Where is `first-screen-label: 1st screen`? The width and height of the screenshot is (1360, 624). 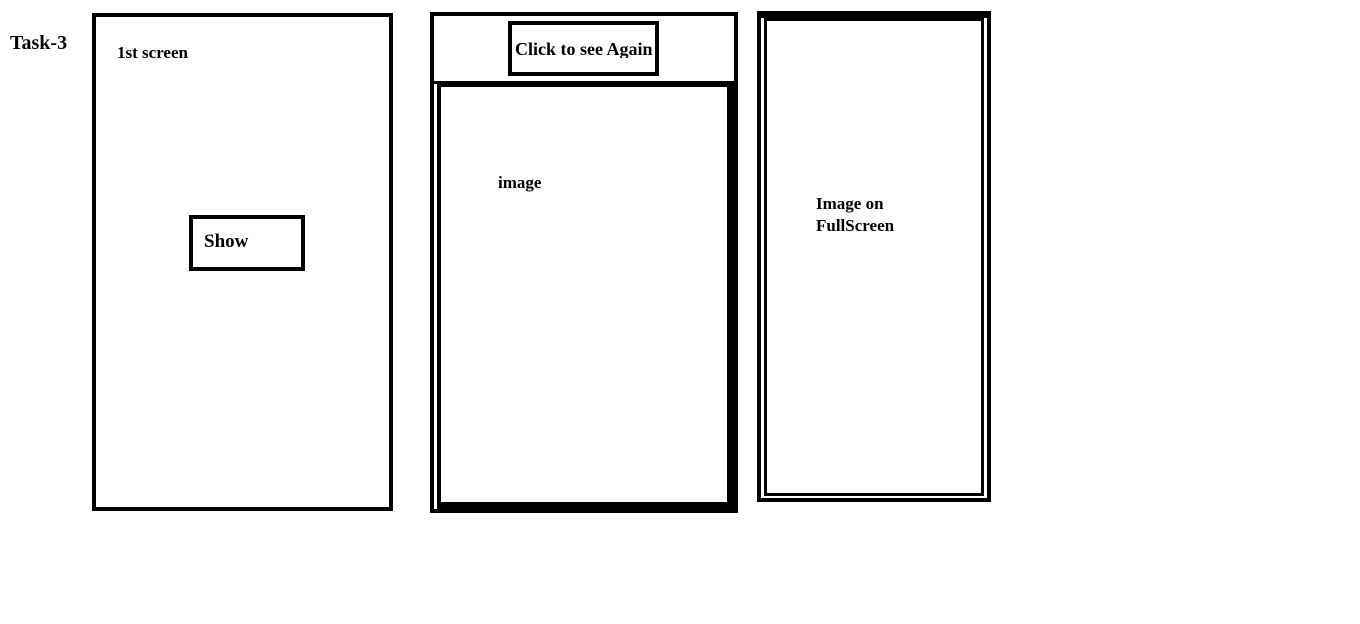
first-screen-label: 1st screen is located at coordinates (152, 52).